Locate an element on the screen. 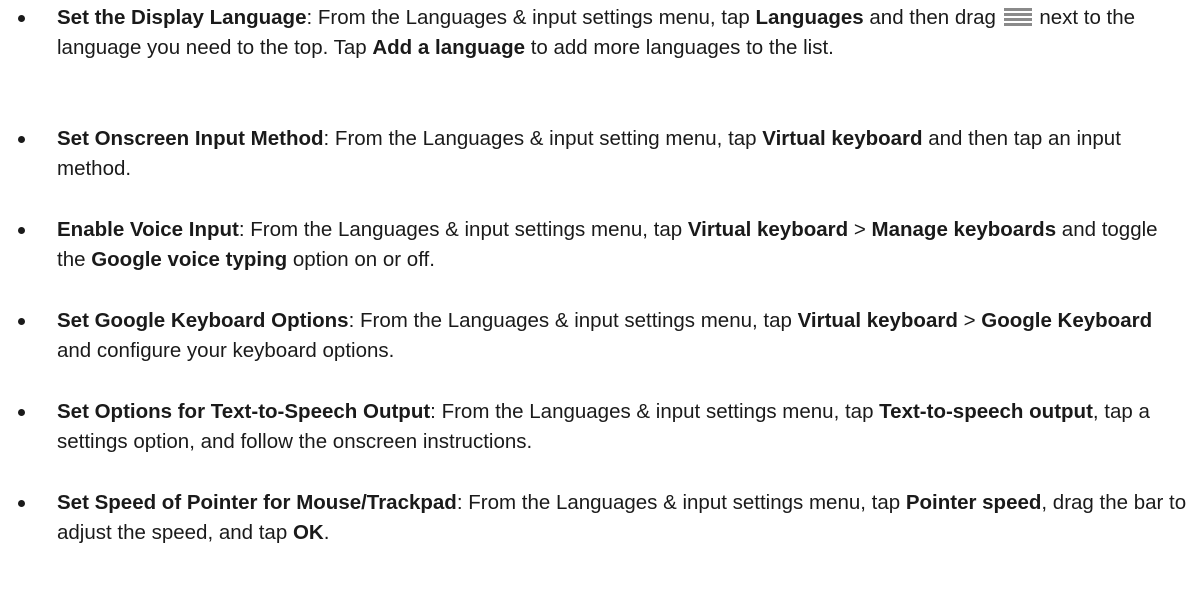 Image resolution: width=1204 pixels, height=598 pixels. item-text: . is located at coordinates (326, 532).